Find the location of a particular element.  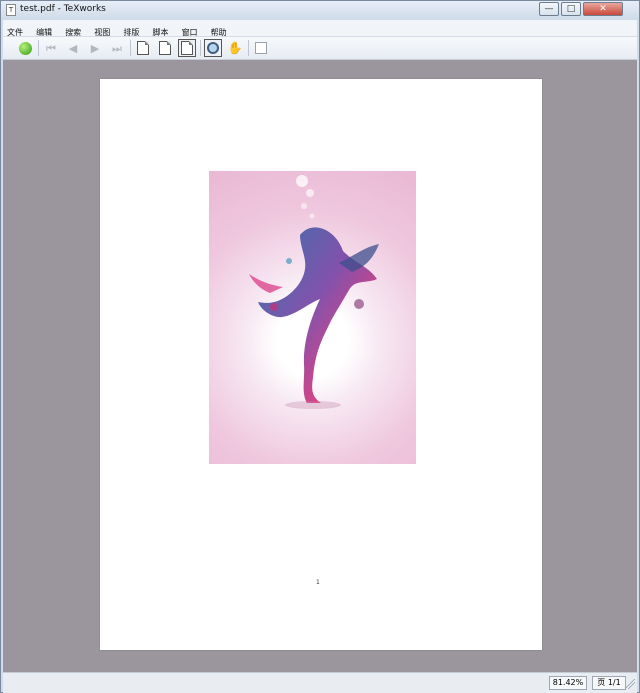

typeset-icon is located at coordinates (25, 48).